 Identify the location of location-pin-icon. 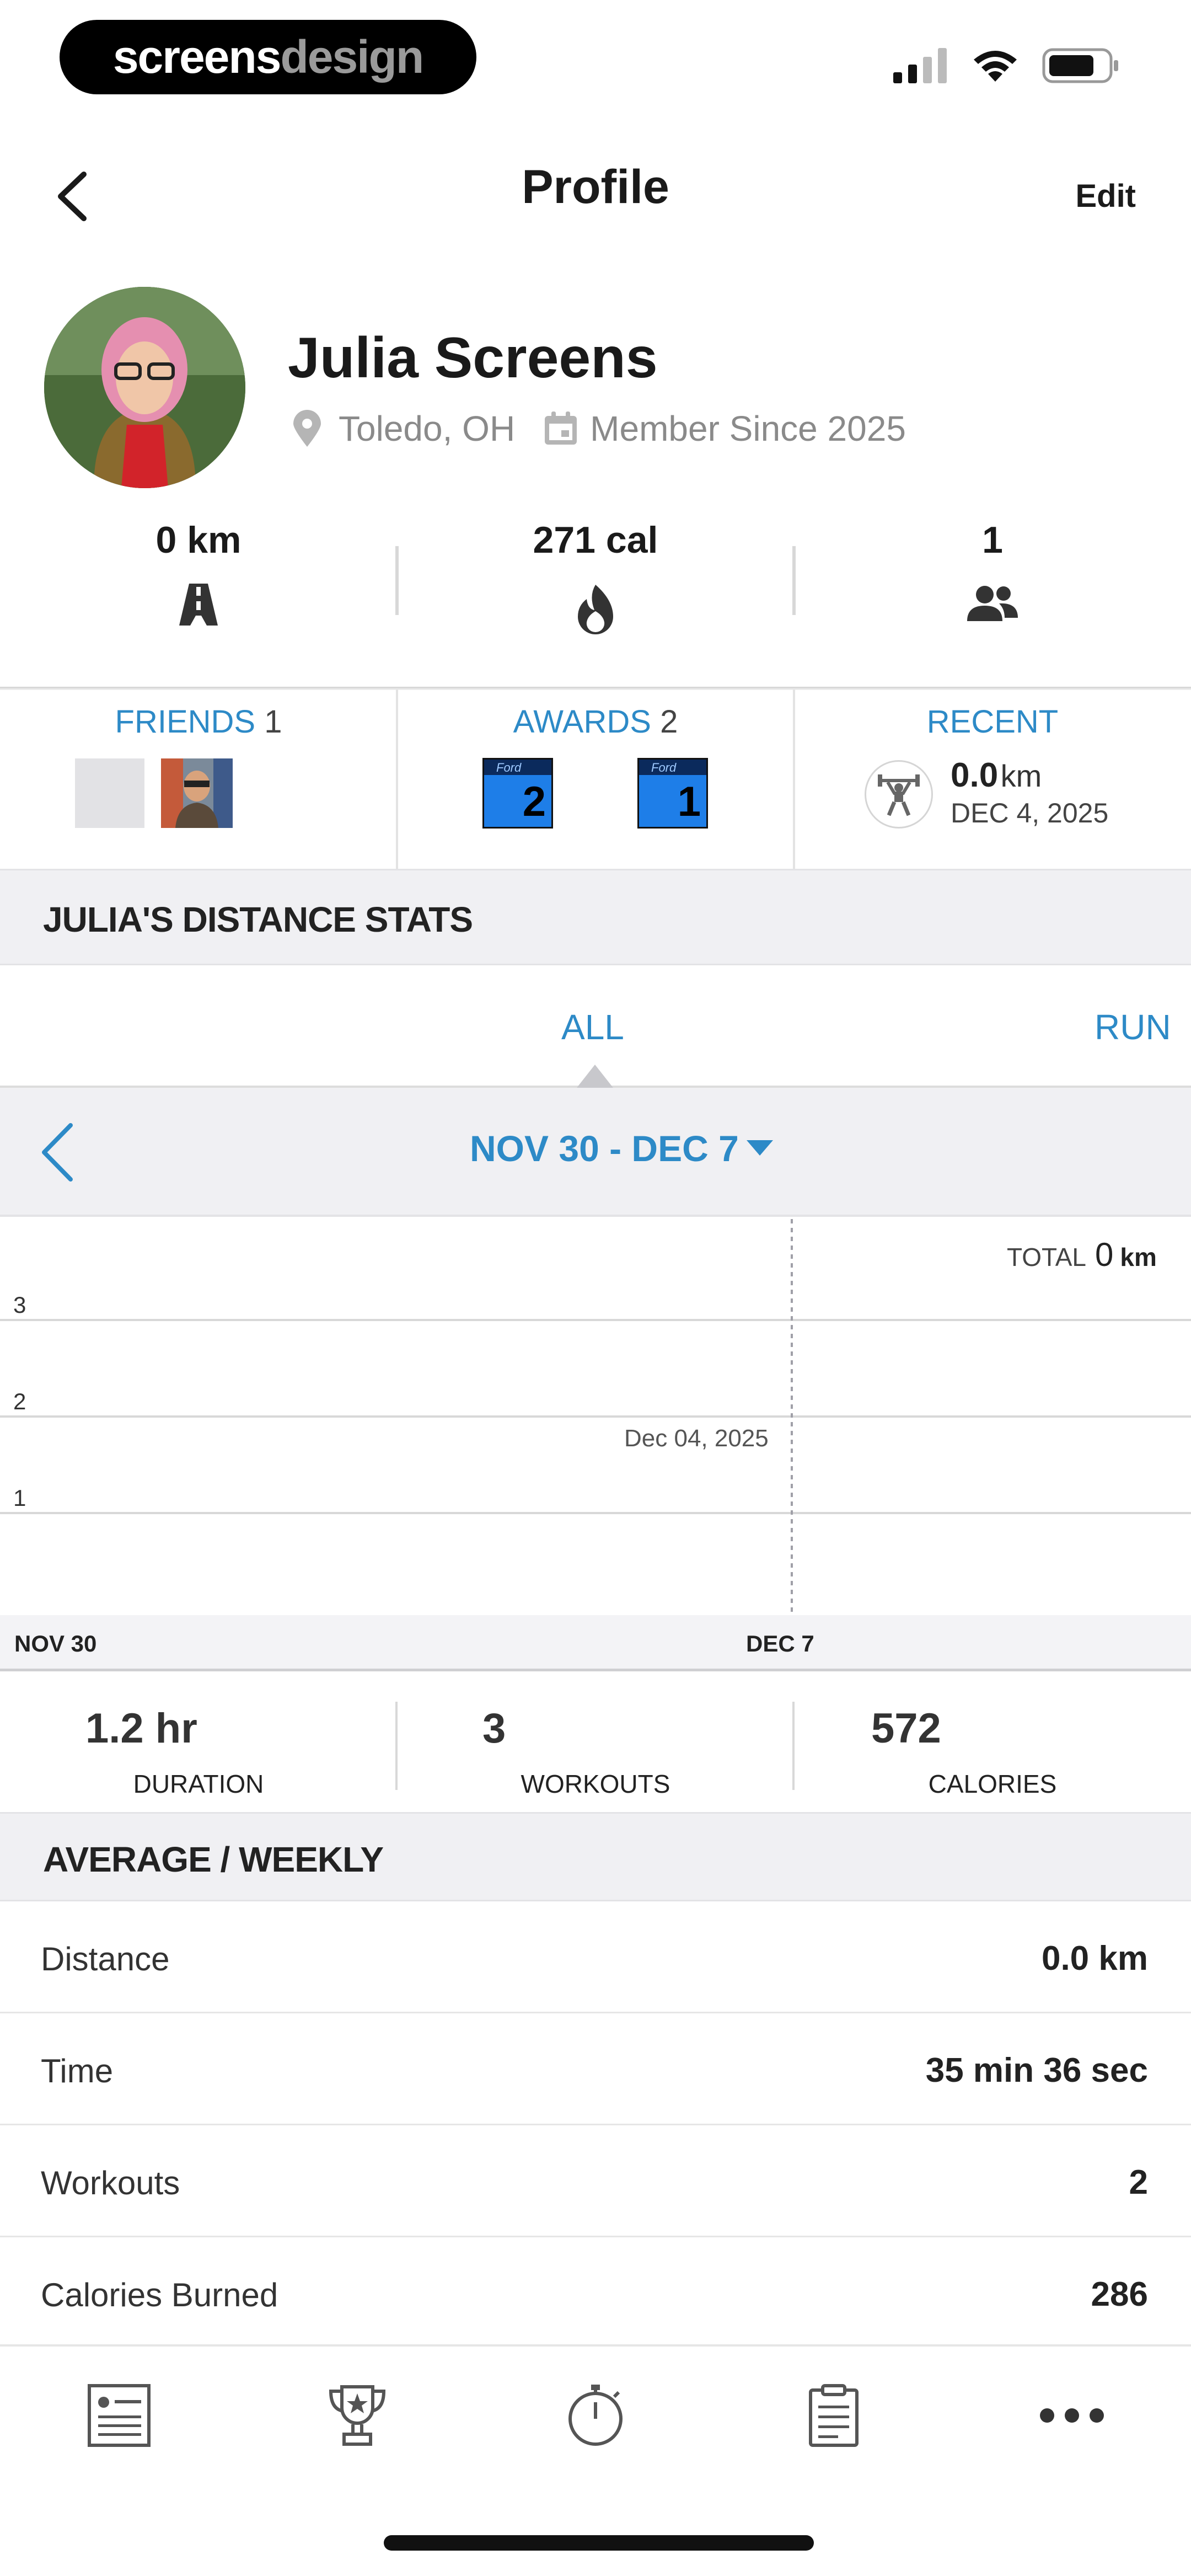
(307, 428).